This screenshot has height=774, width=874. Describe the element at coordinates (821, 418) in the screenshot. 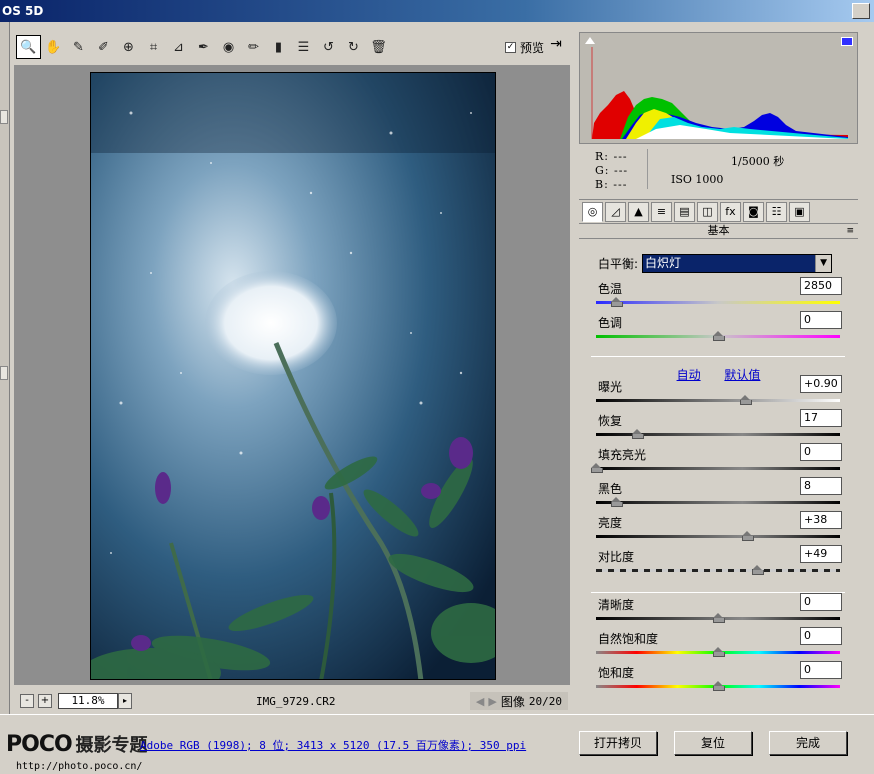

I see `recovery-value-field: 17` at that location.